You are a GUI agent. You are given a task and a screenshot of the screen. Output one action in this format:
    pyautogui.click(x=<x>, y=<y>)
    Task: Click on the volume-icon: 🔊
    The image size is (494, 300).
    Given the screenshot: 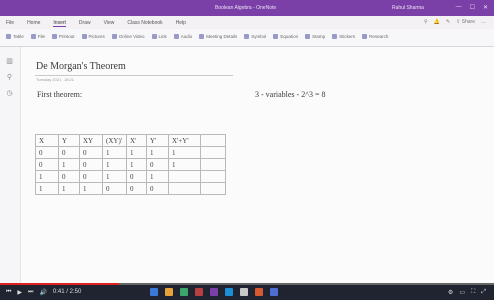 What is the action you would take?
    pyautogui.click(x=42, y=292)
    